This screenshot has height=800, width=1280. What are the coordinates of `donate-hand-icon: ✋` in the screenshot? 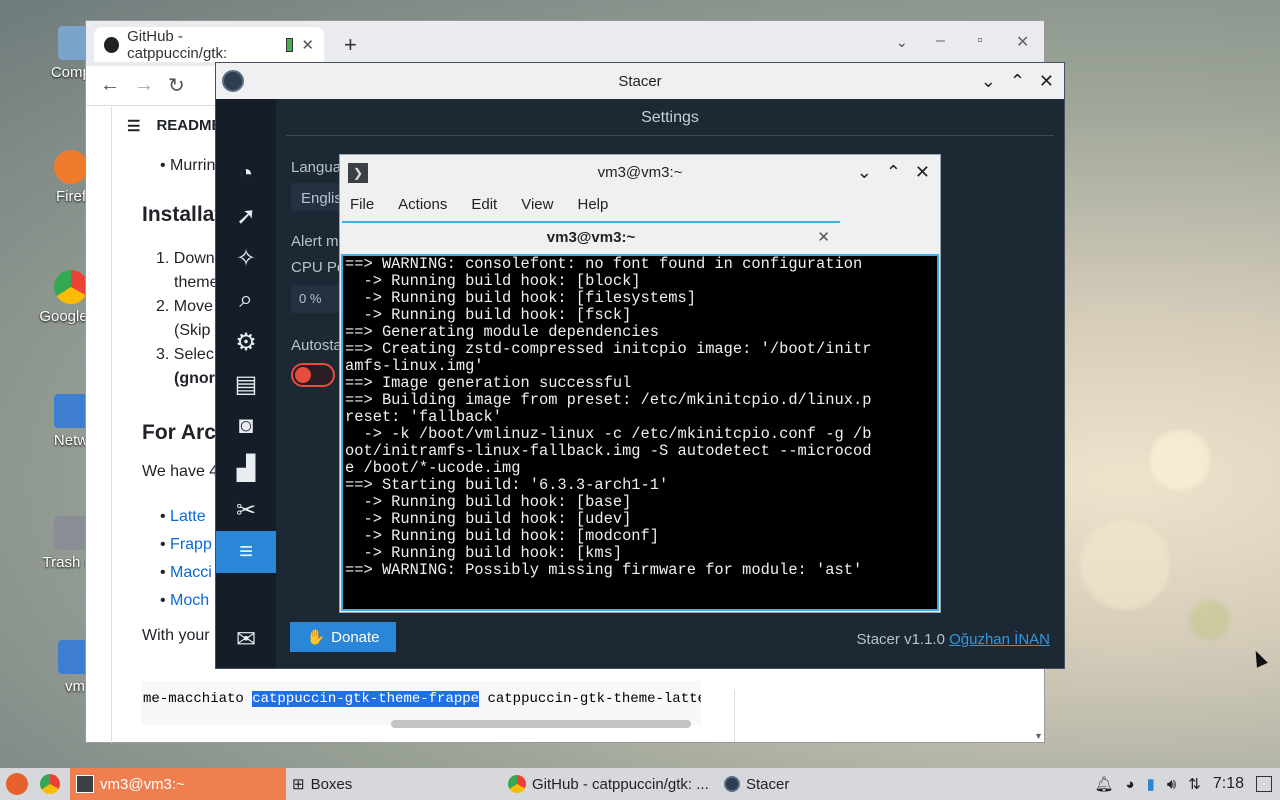 It's located at (316, 637).